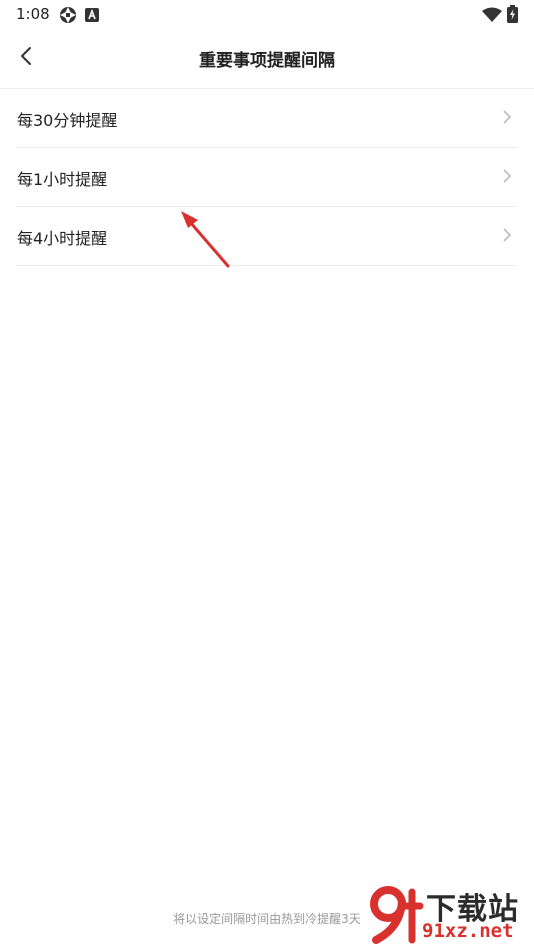 This screenshot has height=950, width=534. I want to click on list-item-every-1-hour: 每1小时提醒, so click(267, 177).